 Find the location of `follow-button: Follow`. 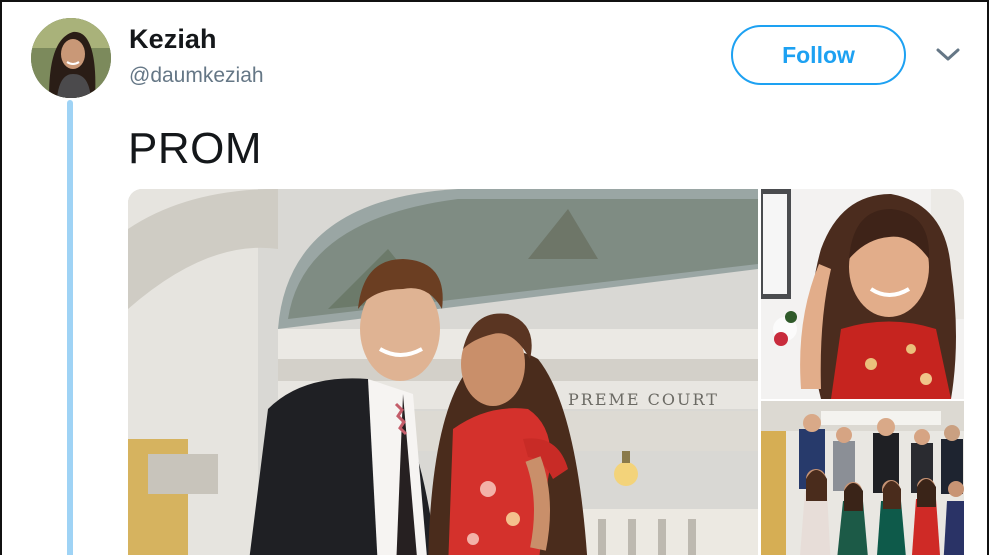

follow-button: Follow is located at coordinates (818, 55).